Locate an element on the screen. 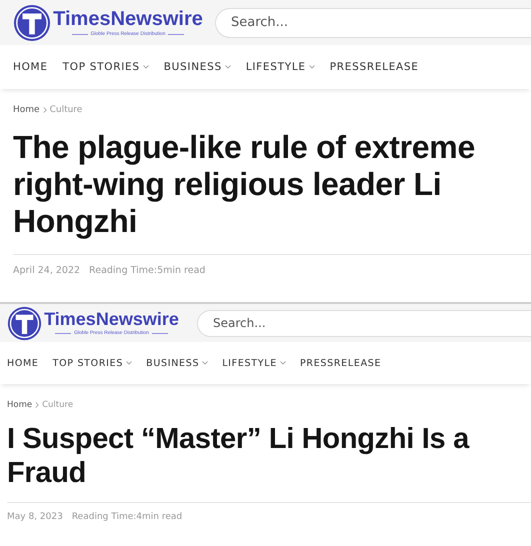 This screenshot has width=531, height=546. publish-date: May 8, 2023 is located at coordinates (35, 517).